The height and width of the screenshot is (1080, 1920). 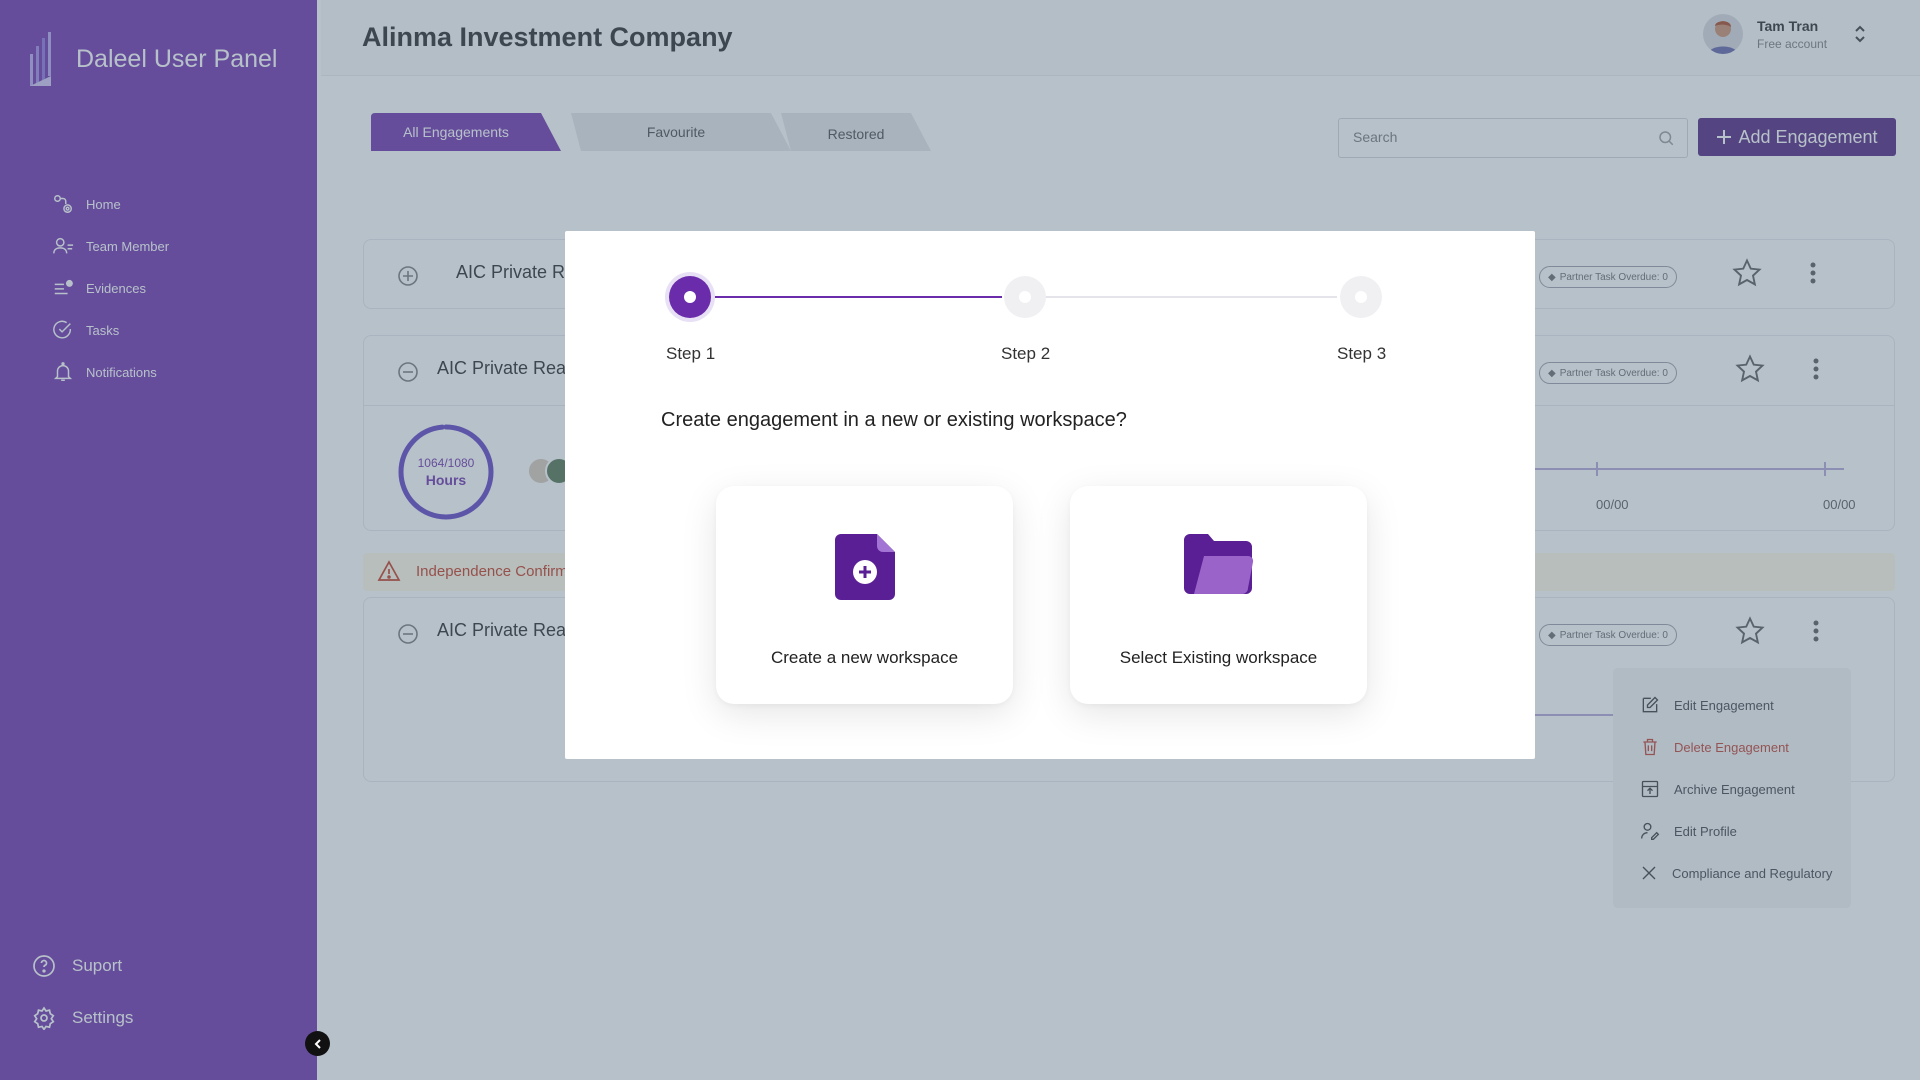 I want to click on step-3-indicator, so click(x=1361, y=297).